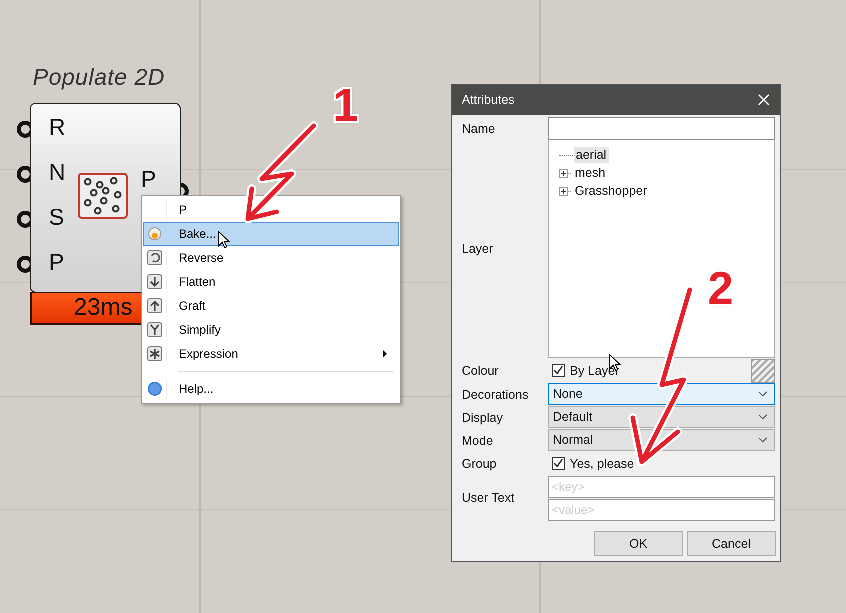 The image size is (846, 613). I want to click on window-title: Attributes, so click(488, 100).